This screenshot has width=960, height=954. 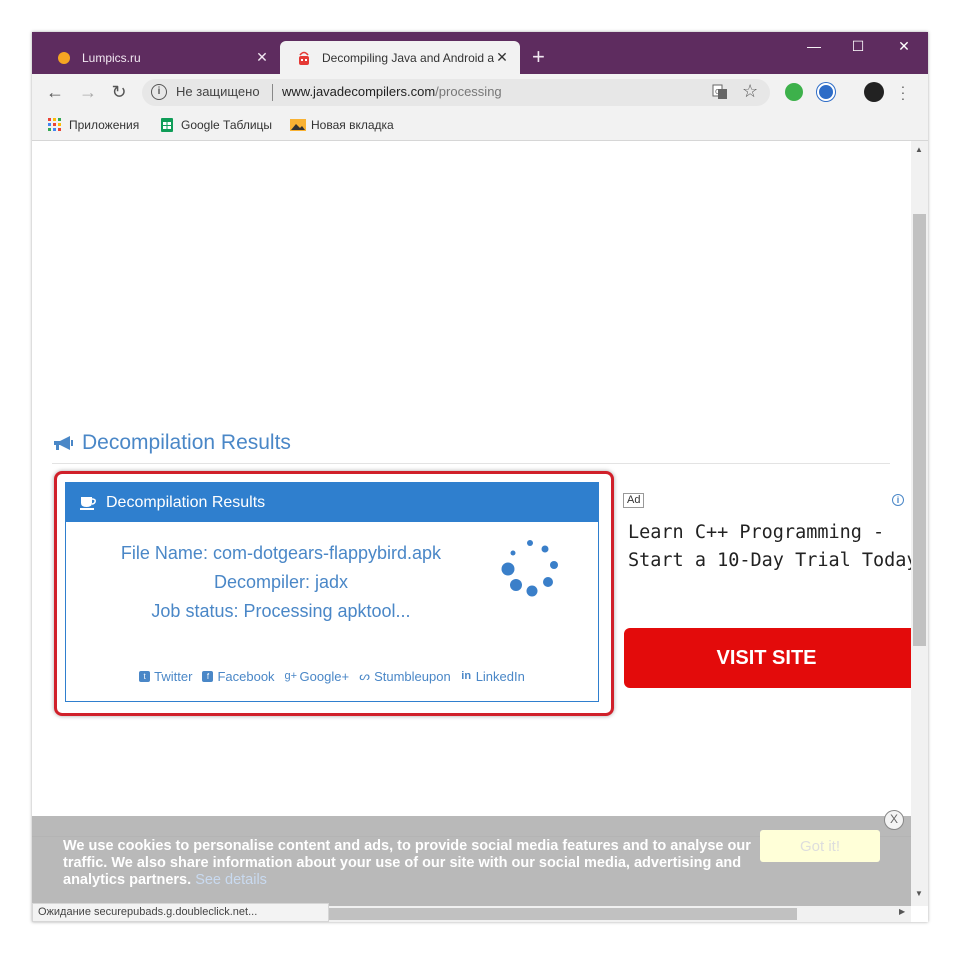 I want to click on translate-icon: G, so click(x=720, y=93).